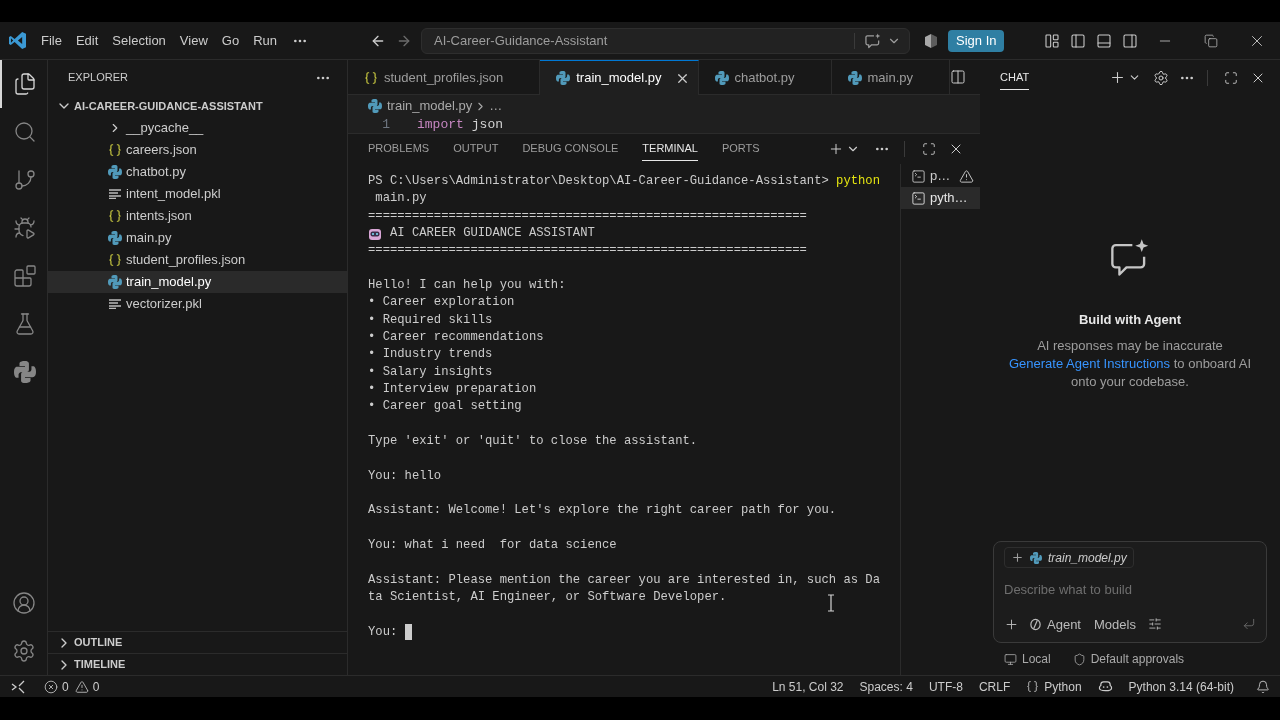 Image resolution: width=1280 pixels, height=720 pixels. Describe the element at coordinates (18, 686) in the screenshot. I see `remote-icon` at that location.